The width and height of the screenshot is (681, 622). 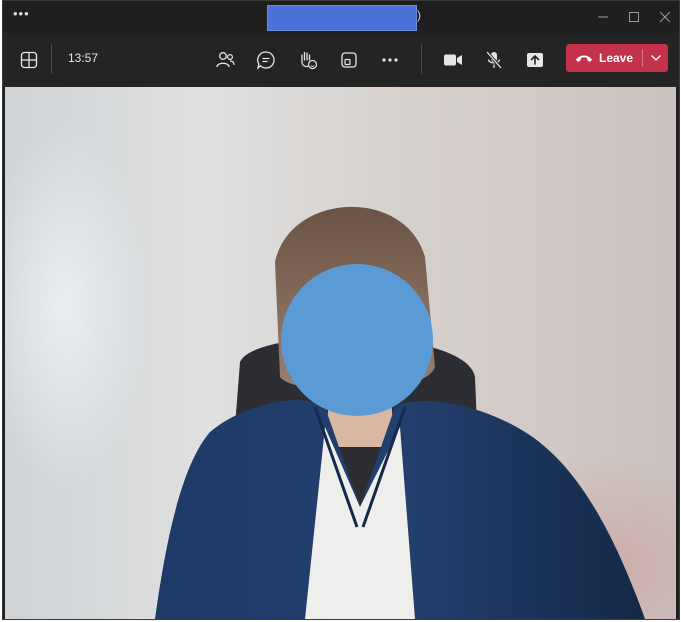 I want to click on participants-icon, so click(x=225, y=60).